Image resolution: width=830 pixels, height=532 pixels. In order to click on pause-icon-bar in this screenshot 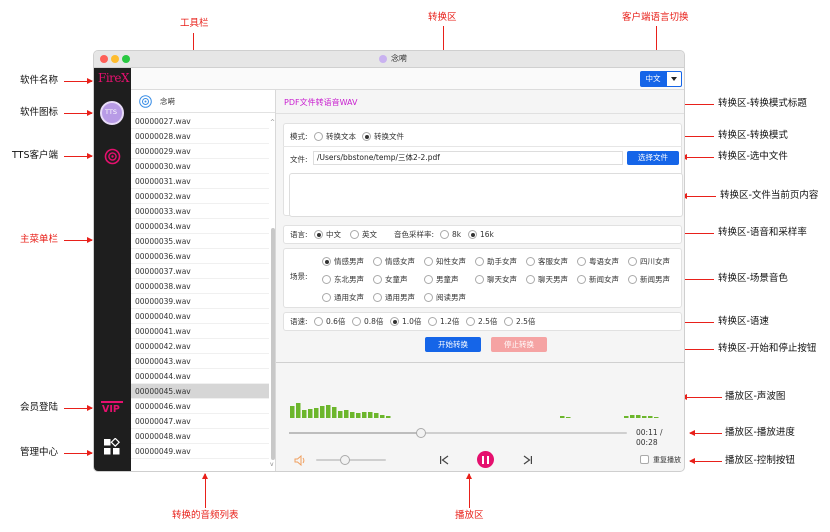, I will do `click(488, 459)`.